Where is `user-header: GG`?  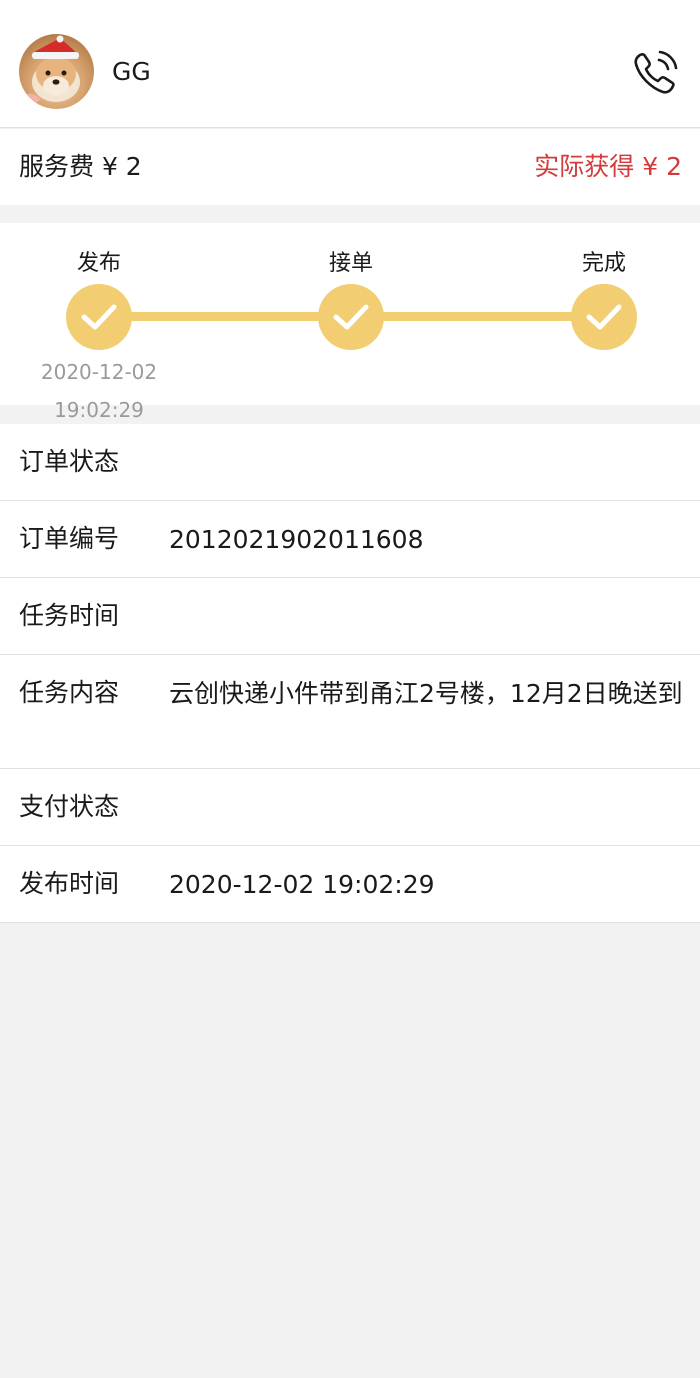
user-header: GG is located at coordinates (350, 64).